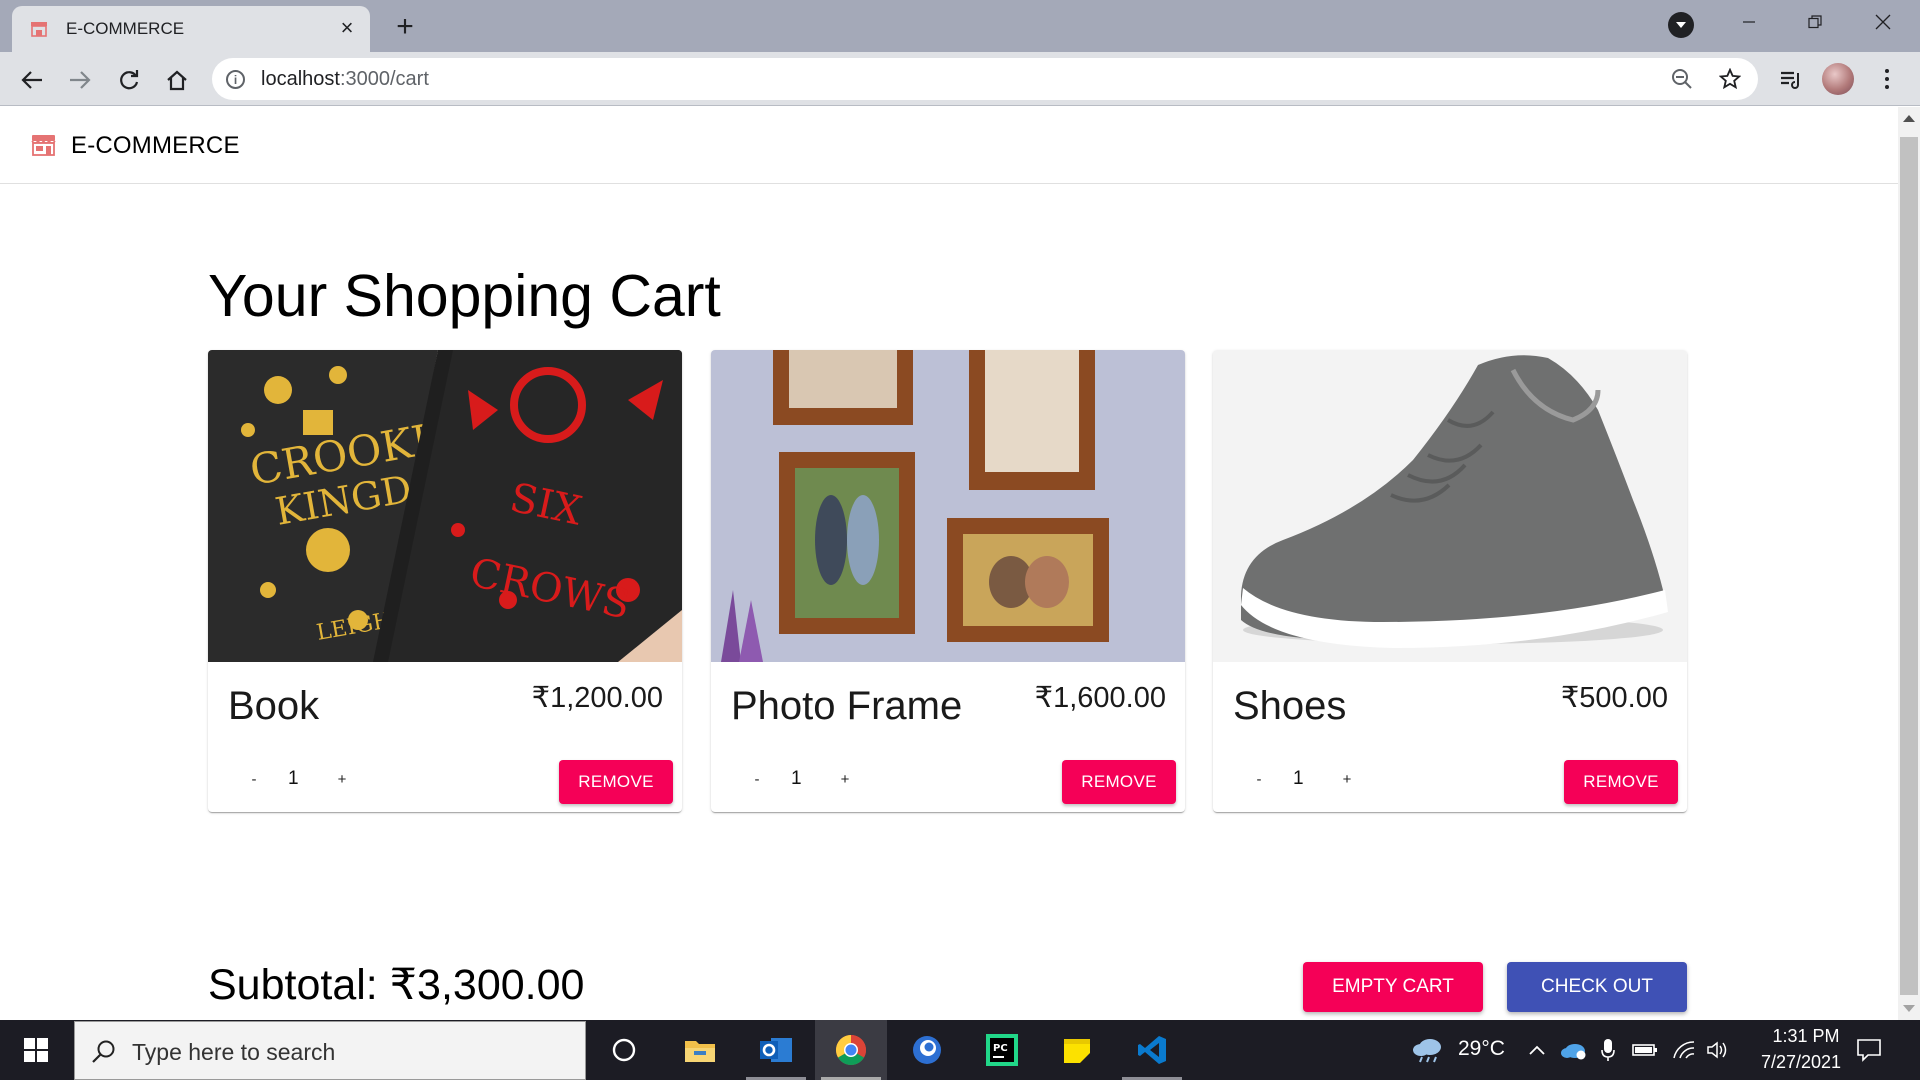  Describe the element at coordinates (1909, 1008) in the screenshot. I see `scroll-down-arrow-icon` at that location.